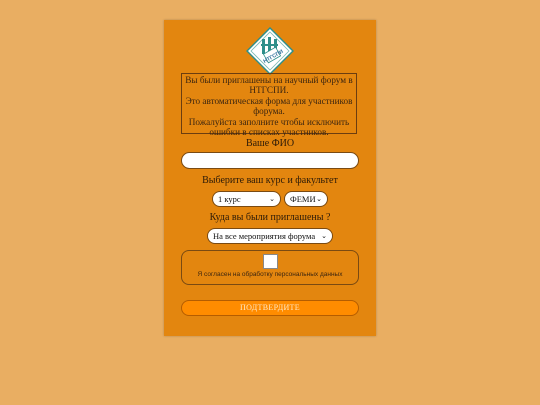  What do you see at coordinates (229, 199) in the screenshot?
I see `course-select-value: 1 курс` at bounding box center [229, 199].